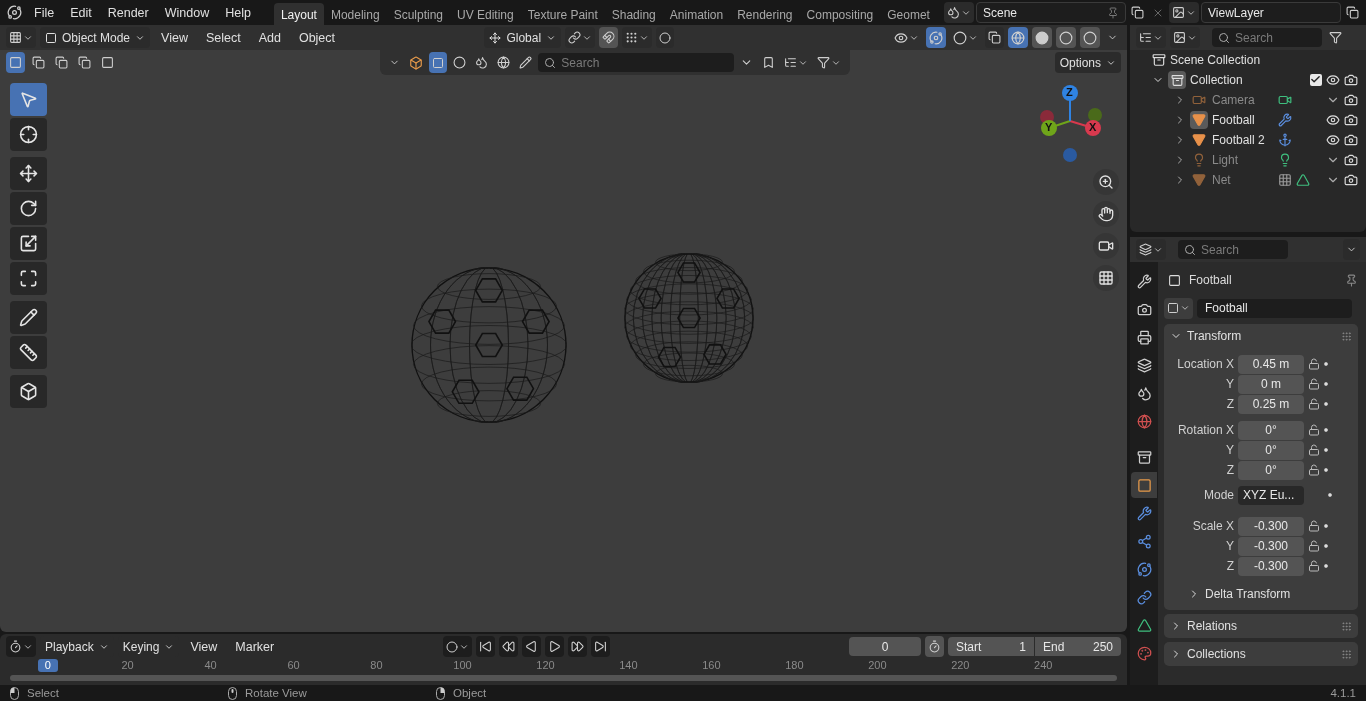 Image resolution: width=1366 pixels, height=701 pixels. What do you see at coordinates (509, 646) in the screenshot?
I see `previous-keyframe-icon` at bounding box center [509, 646].